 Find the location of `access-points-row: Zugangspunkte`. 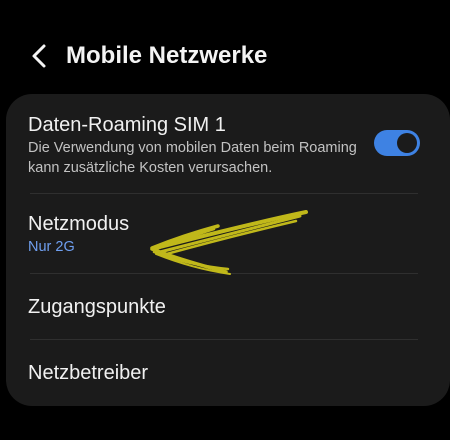

access-points-row: Zugangspunkte is located at coordinates (228, 307).